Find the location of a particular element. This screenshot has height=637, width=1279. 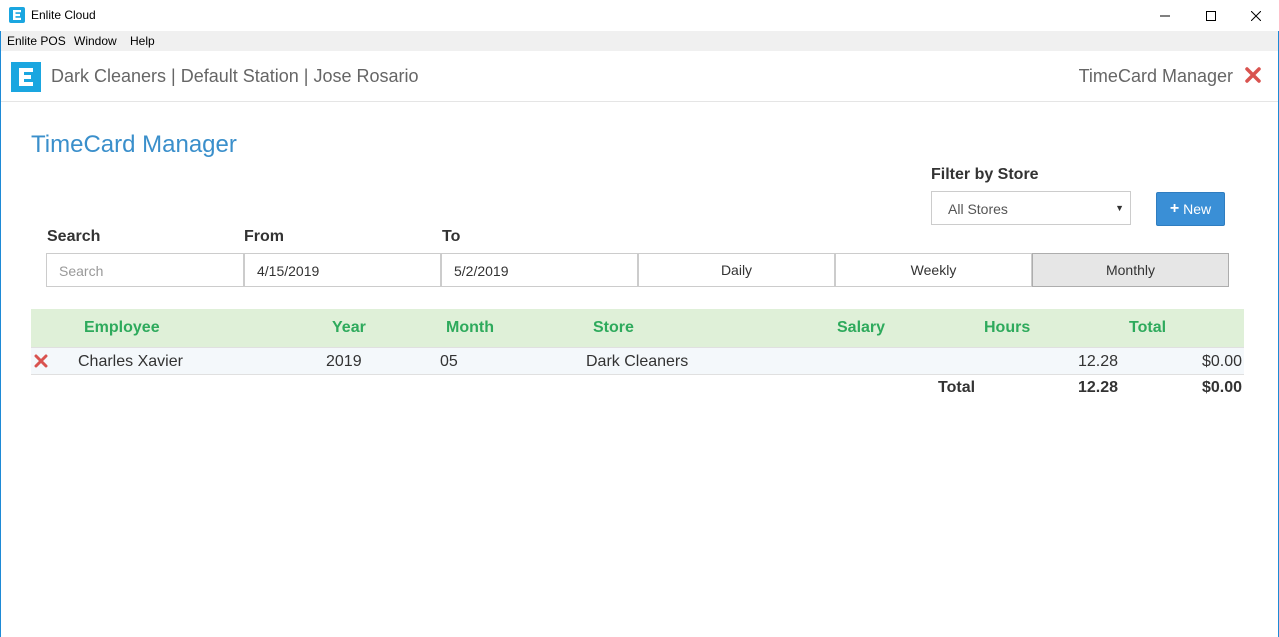

daily-button: Daily is located at coordinates (736, 270).